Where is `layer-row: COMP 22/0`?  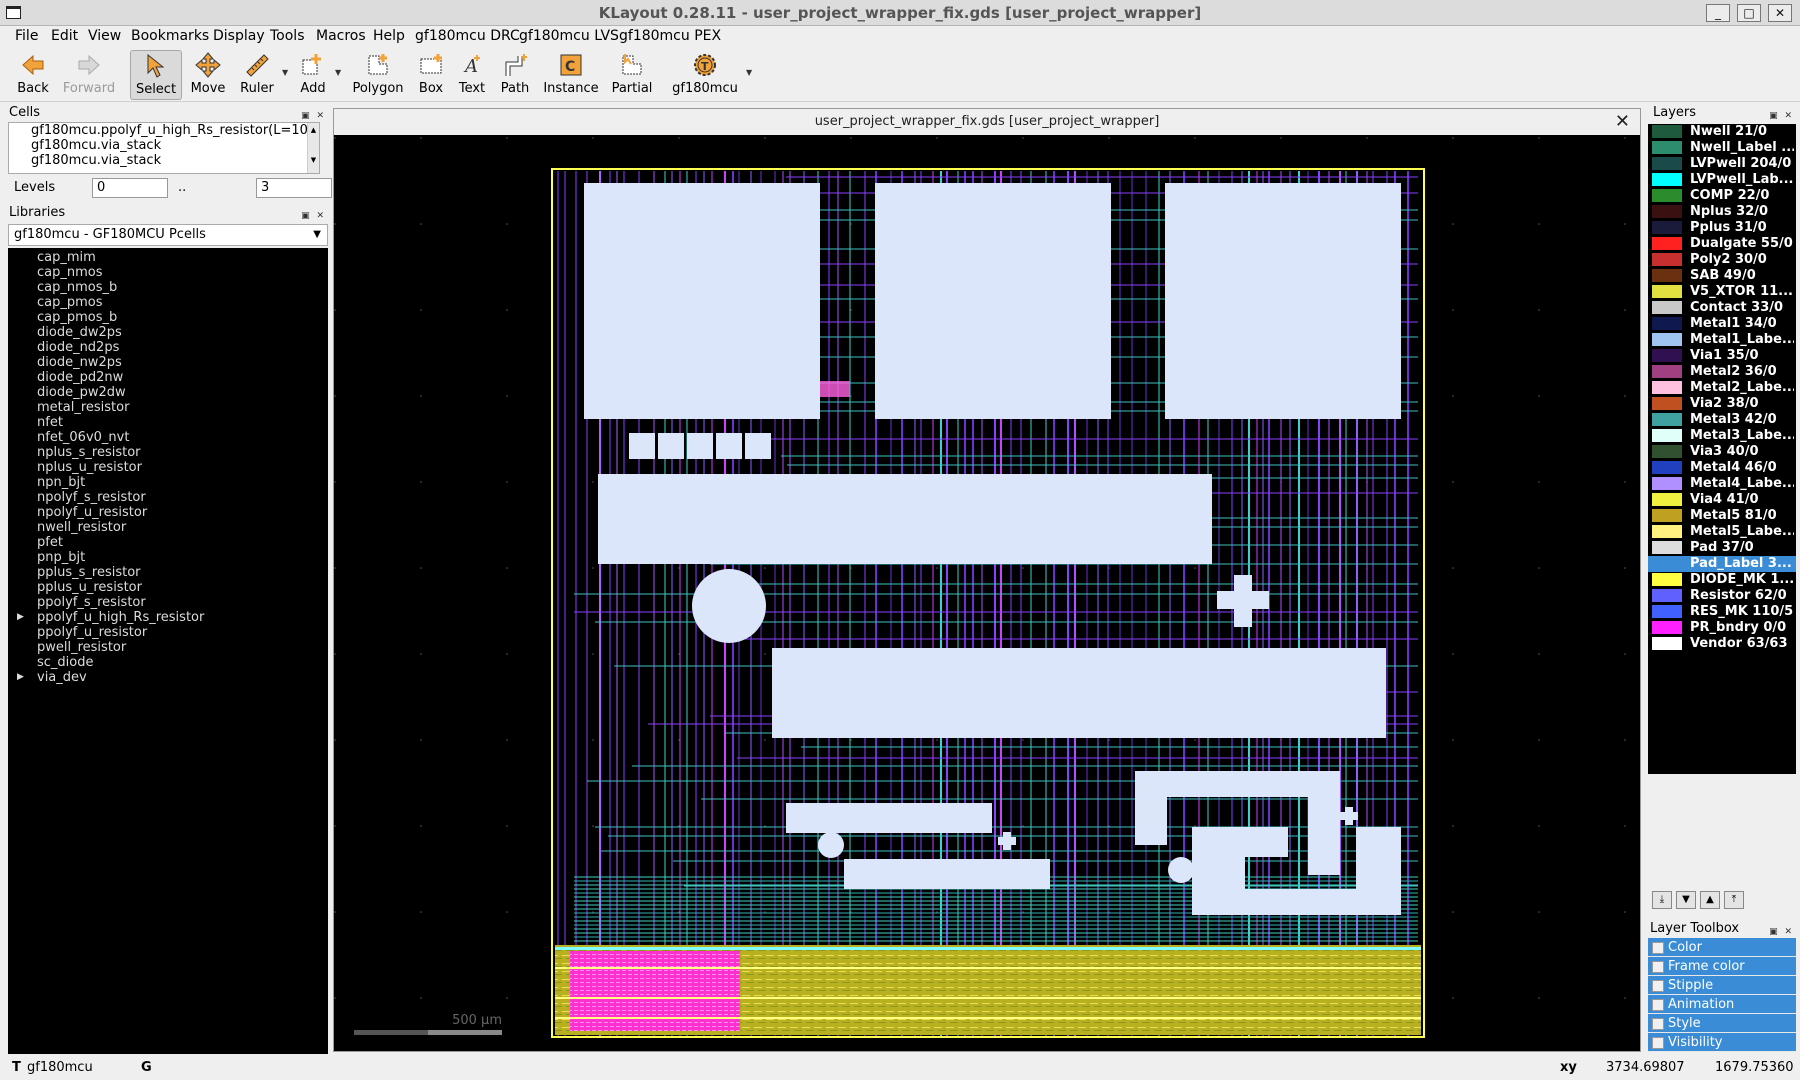
layer-row: COMP 22/0 is located at coordinates (1722, 196).